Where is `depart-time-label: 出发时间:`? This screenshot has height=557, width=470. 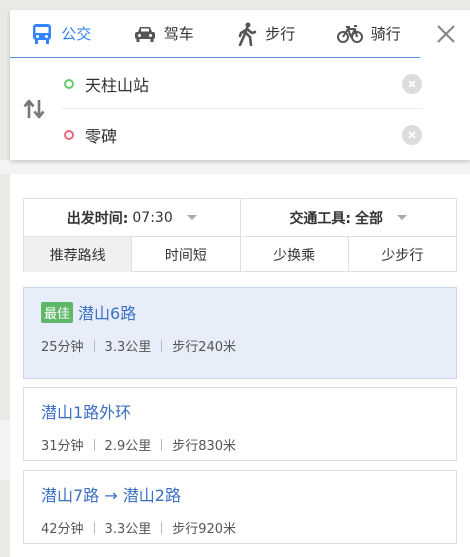 depart-time-label: 出发时间: is located at coordinates (97, 218).